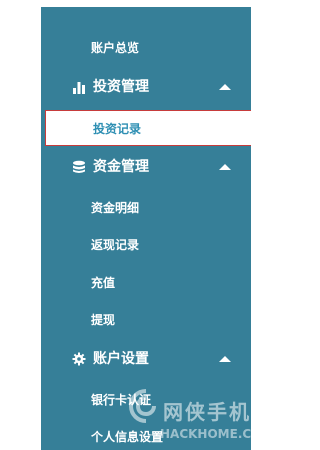 The width and height of the screenshot is (320, 450). I want to click on menu-item-label: 返现记录, so click(115, 245).